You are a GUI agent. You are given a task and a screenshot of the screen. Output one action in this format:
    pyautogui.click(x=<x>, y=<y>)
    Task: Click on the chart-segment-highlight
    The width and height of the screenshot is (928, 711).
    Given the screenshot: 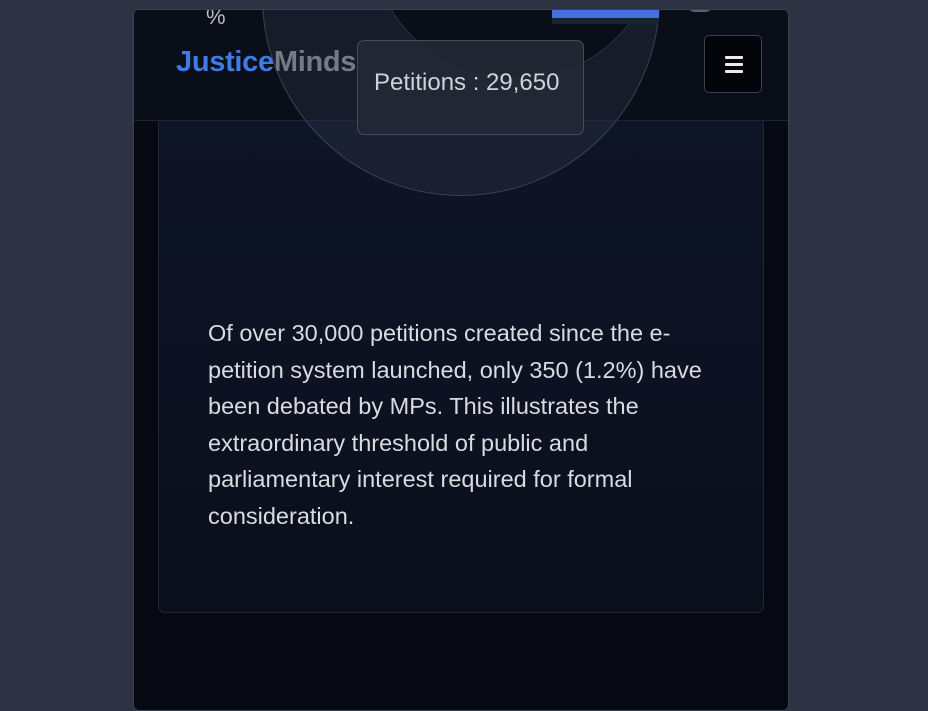 What is the action you would take?
    pyautogui.click(x=605, y=14)
    